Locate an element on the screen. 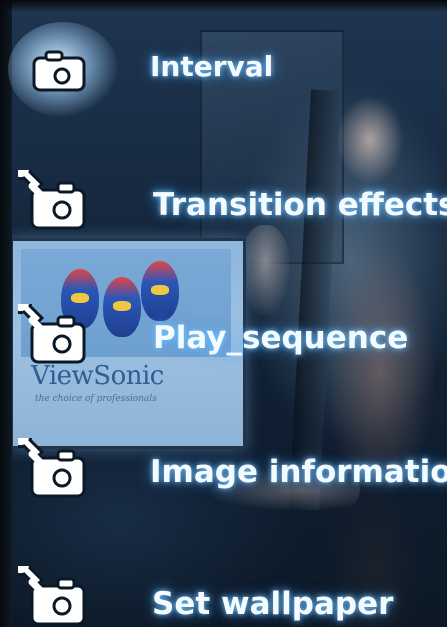 Image resolution: width=447 pixels, height=627 pixels. menu-item-label: Interval is located at coordinates (212, 66).